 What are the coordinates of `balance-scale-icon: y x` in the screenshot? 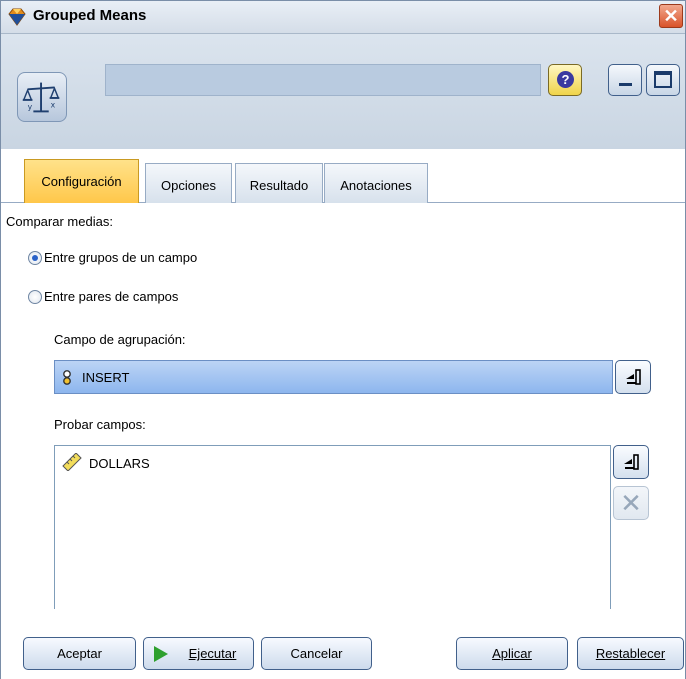 It's located at (41, 97).